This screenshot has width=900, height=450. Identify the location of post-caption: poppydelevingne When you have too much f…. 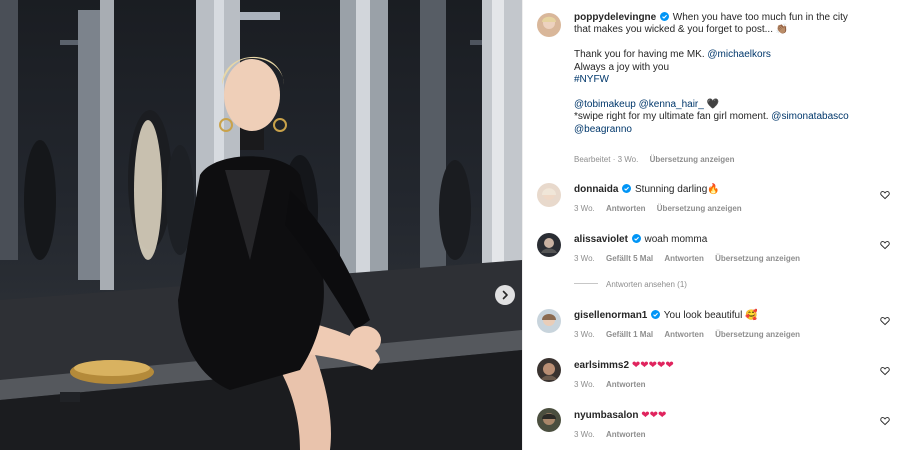
(733, 74).